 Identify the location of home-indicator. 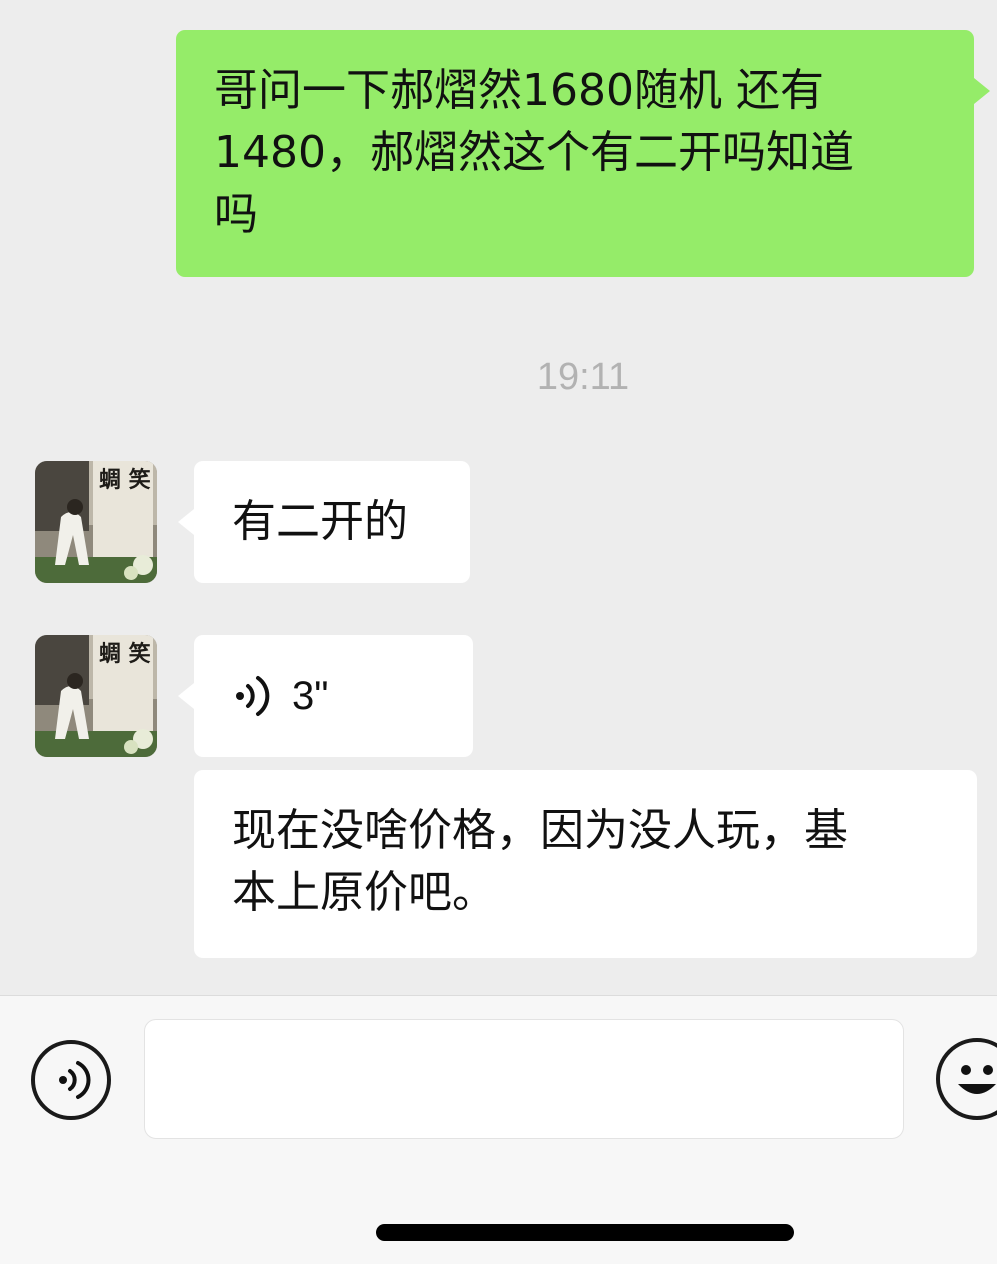
(585, 1232).